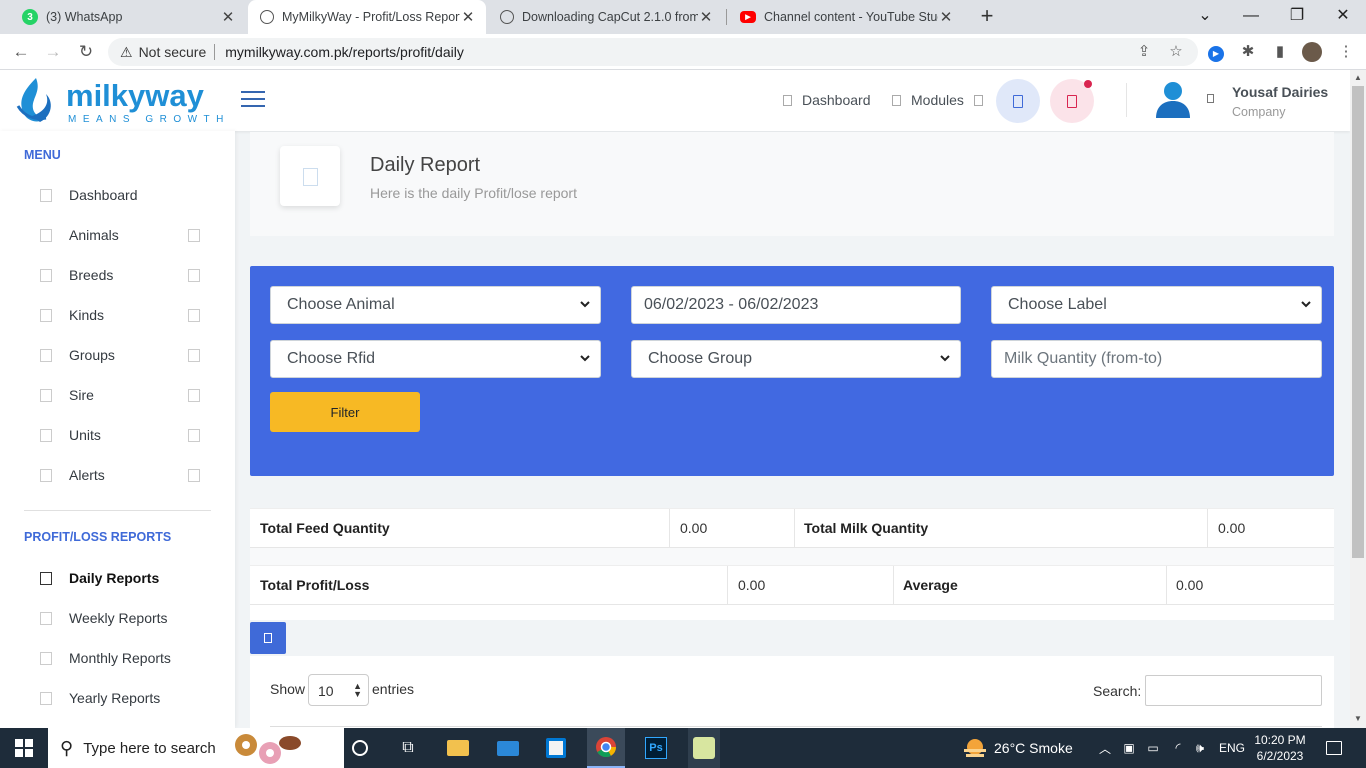 The width and height of the screenshot is (1366, 768). Describe the element at coordinates (1334, 748) in the screenshot. I see `notification-center-icon` at that location.